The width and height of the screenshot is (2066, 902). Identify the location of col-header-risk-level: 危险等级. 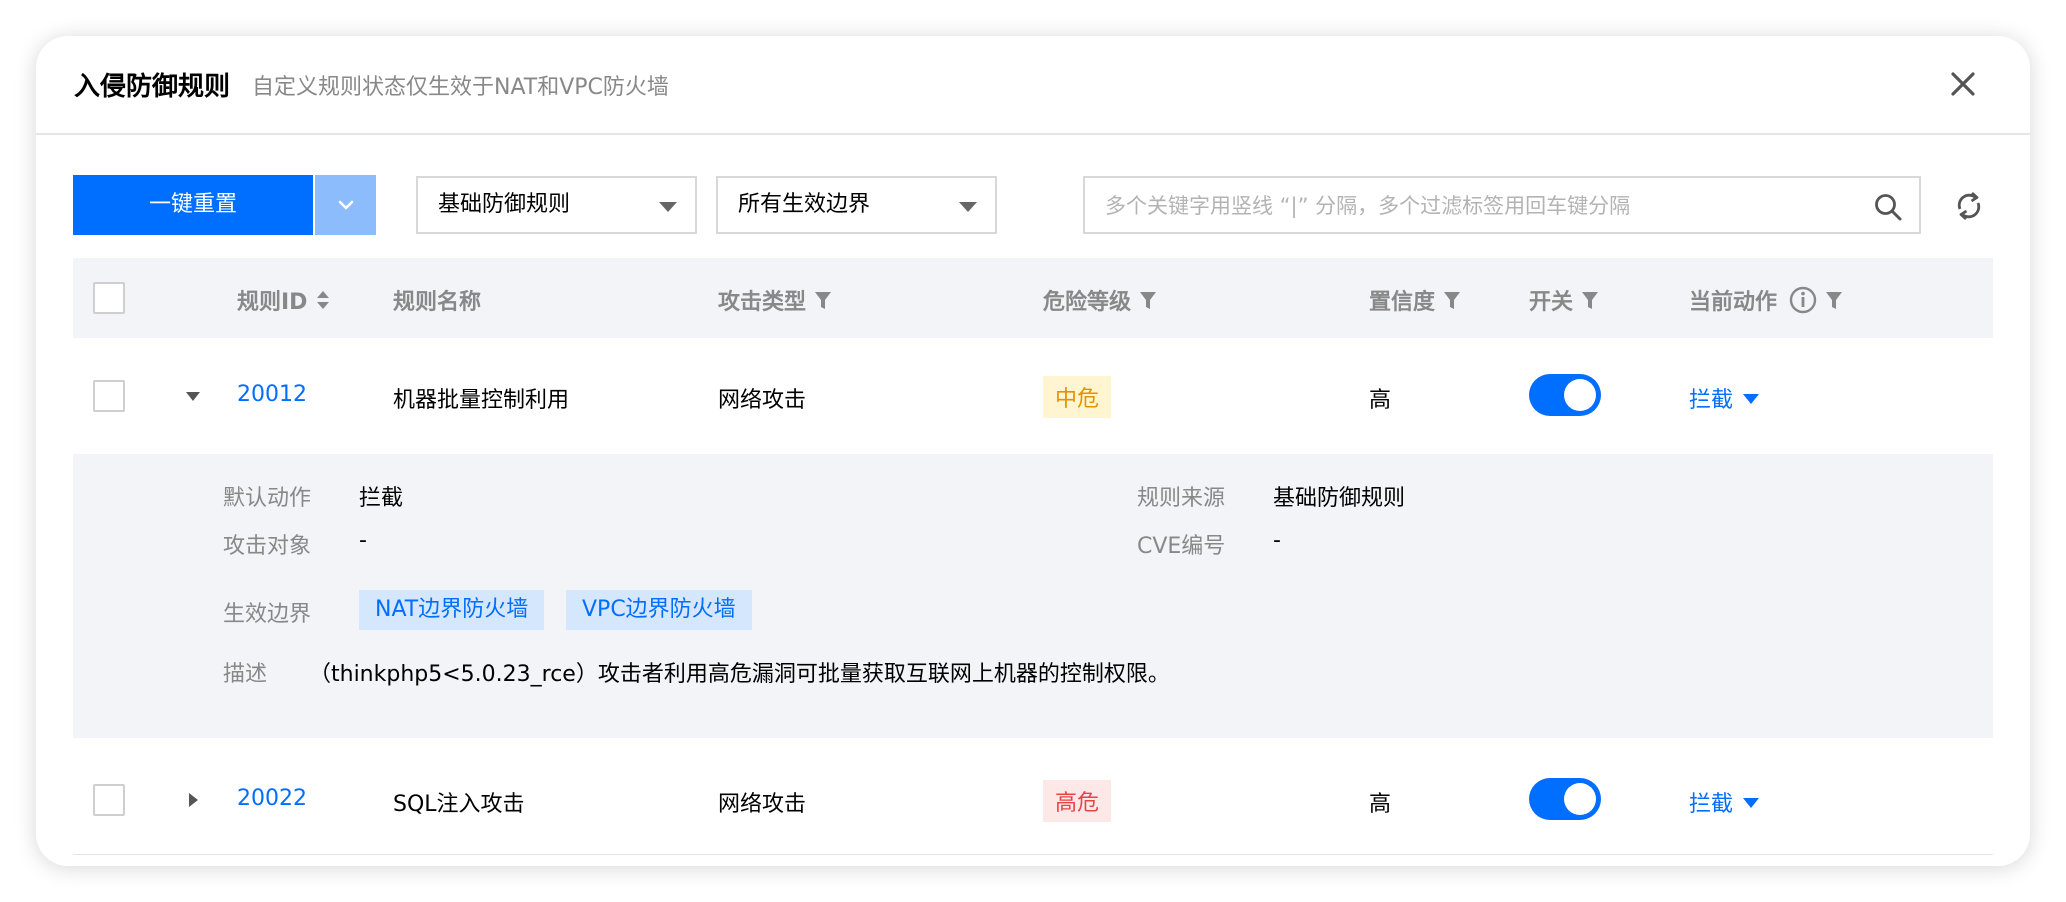
(1100, 300).